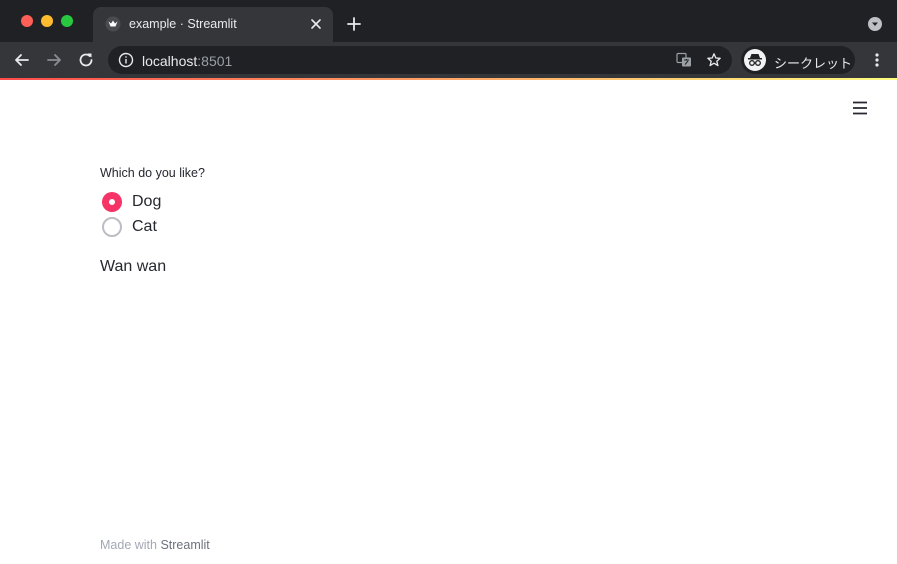 The width and height of the screenshot is (897, 564). What do you see at coordinates (354, 24) in the screenshot?
I see `new-tab-icon` at bounding box center [354, 24].